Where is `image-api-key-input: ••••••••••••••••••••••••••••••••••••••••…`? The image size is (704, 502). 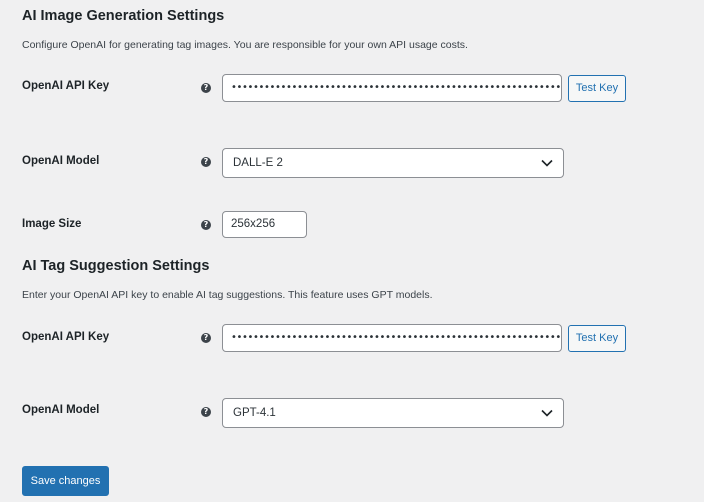
image-api-key-input: ••••••••••••••••••••••••••••••••••••••••… is located at coordinates (392, 88).